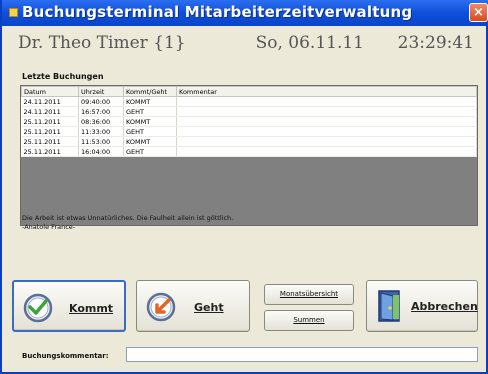 The width and height of the screenshot is (488, 374). I want to click on column-header-uhrzeit: Uhrzeit, so click(101, 91).